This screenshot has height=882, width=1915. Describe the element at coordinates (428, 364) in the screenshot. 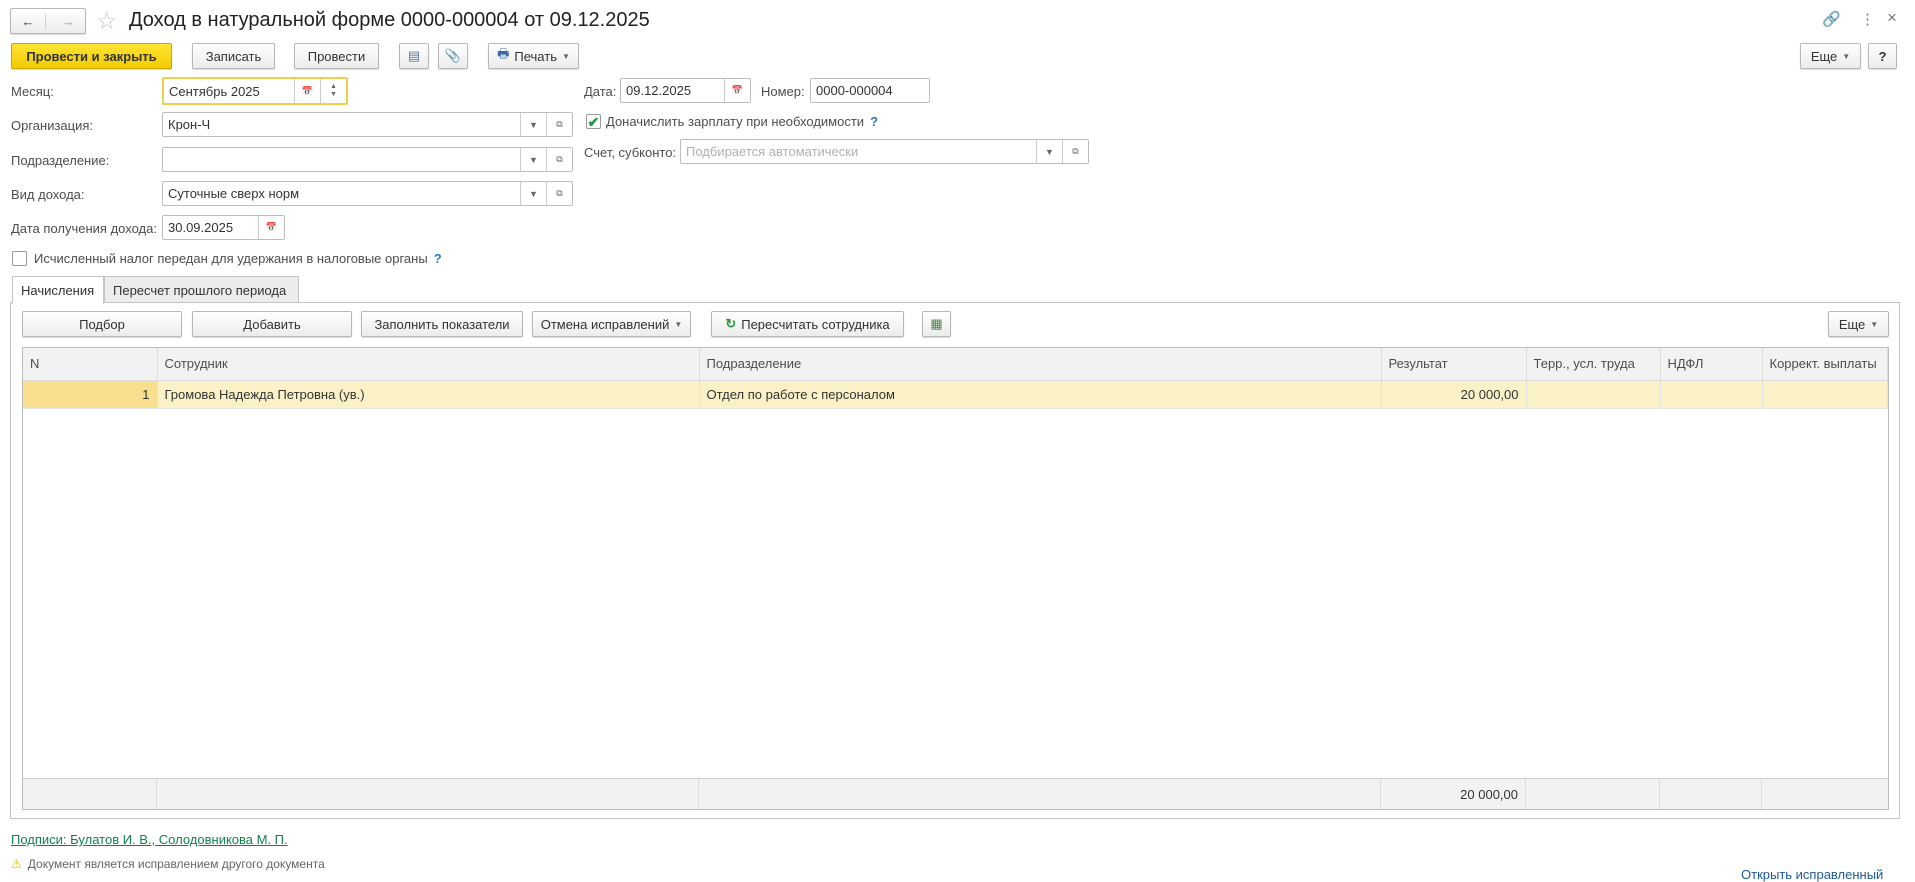

I see `column-header-employee: Сотрудник` at that location.